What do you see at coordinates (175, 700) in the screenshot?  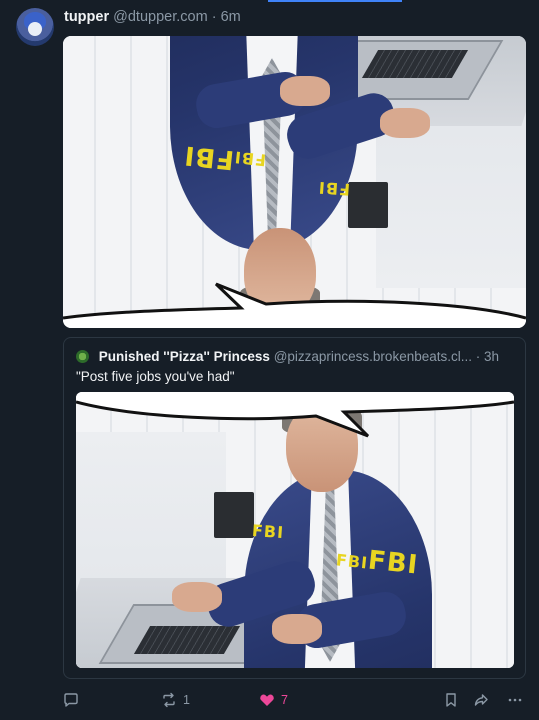 I see `repost-button: 1` at bounding box center [175, 700].